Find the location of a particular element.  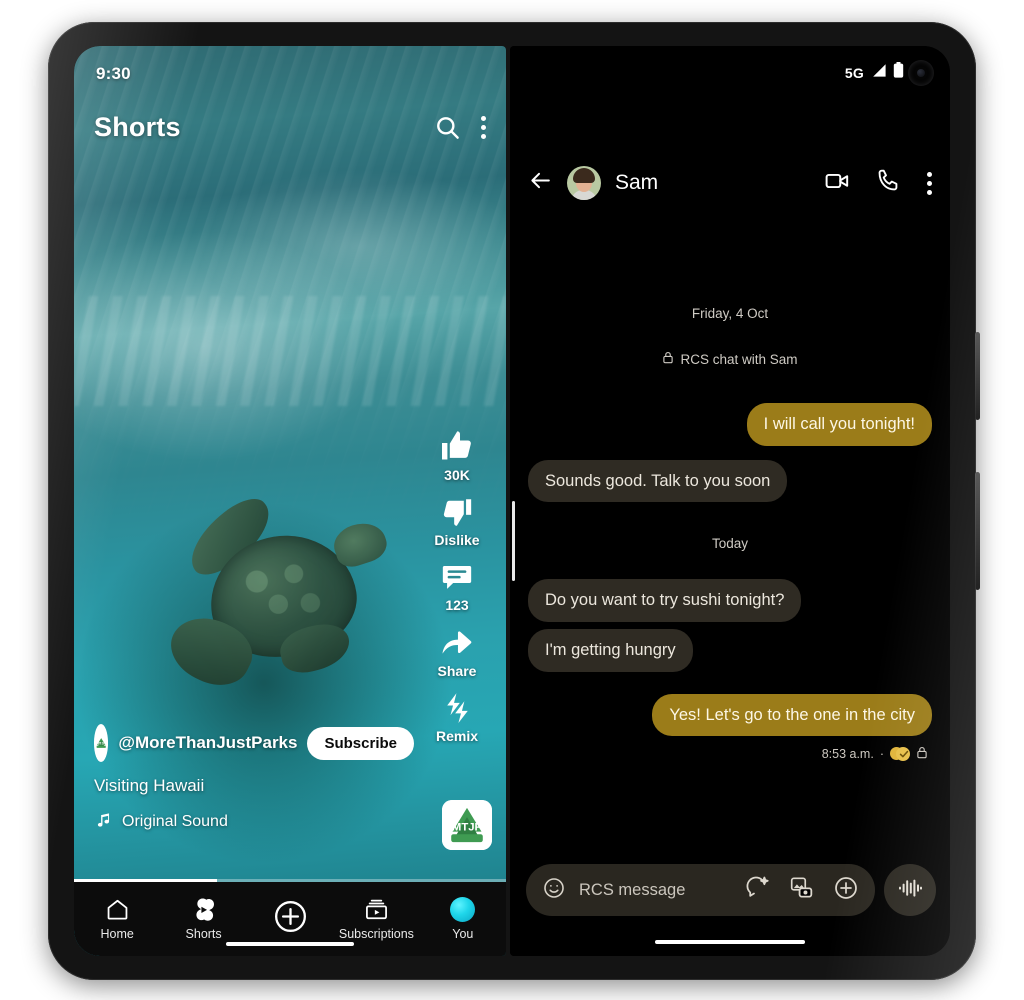

nav-label-home: Home is located at coordinates (117, 934).